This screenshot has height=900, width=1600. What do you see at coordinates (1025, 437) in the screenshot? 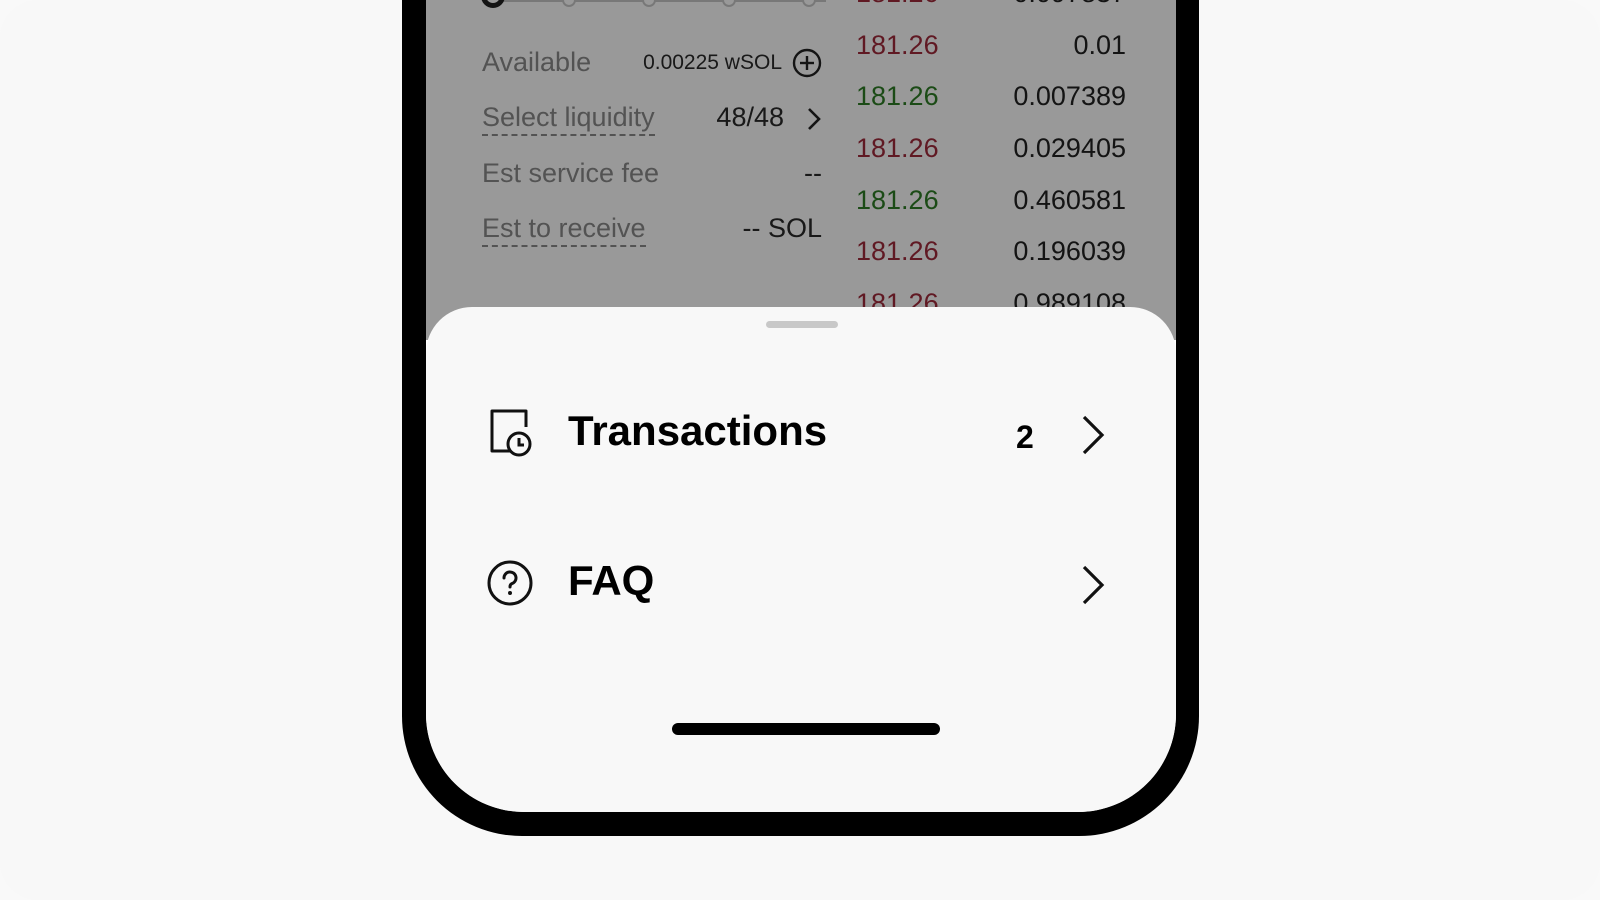
I see `transactions-count-badge: 2` at bounding box center [1025, 437].